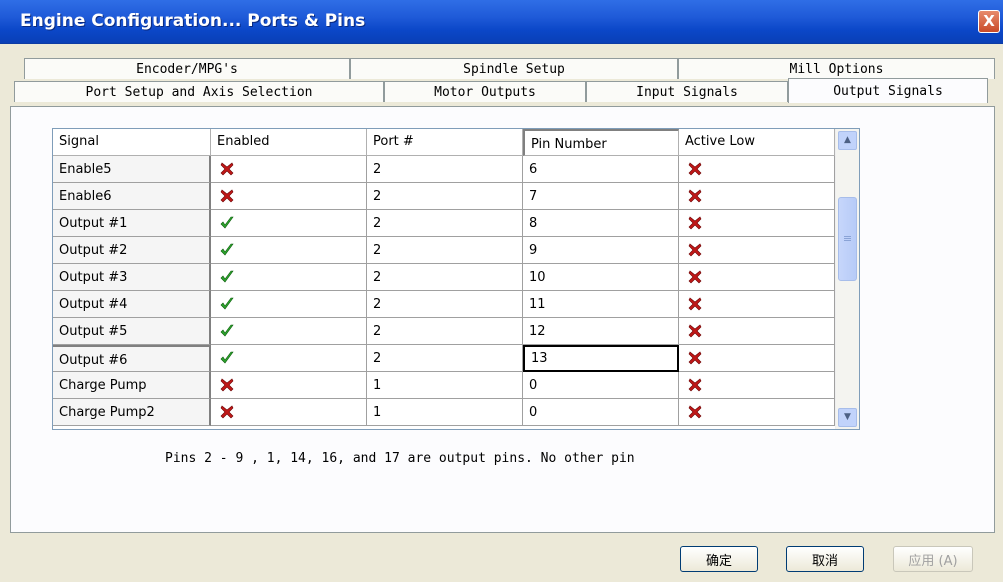 This screenshot has width=1003, height=582. What do you see at coordinates (132, 331) in the screenshot?
I see `signal-cell: Output #5` at bounding box center [132, 331].